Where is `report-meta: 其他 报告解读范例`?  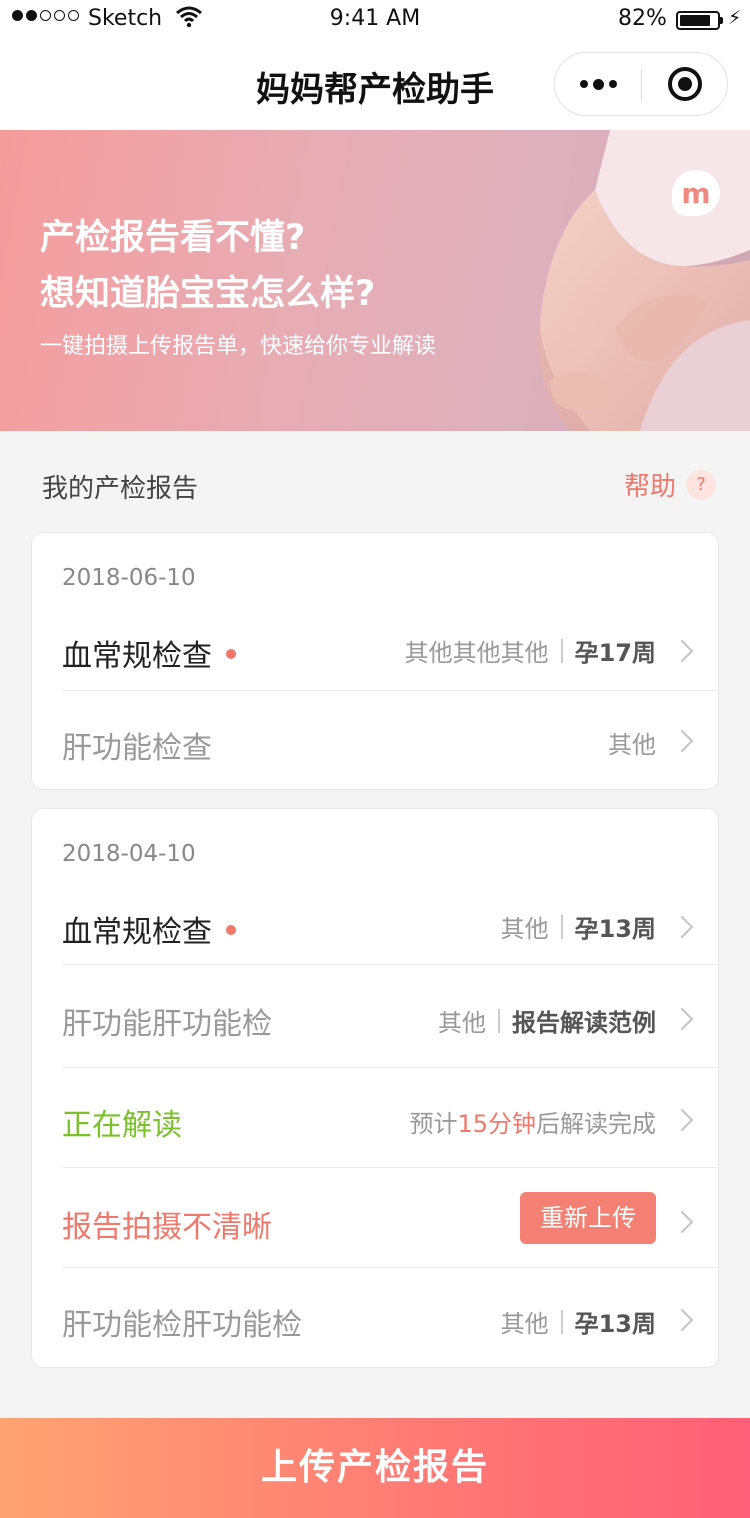
report-meta: 其他 报告解读范例 is located at coordinates (547, 1020).